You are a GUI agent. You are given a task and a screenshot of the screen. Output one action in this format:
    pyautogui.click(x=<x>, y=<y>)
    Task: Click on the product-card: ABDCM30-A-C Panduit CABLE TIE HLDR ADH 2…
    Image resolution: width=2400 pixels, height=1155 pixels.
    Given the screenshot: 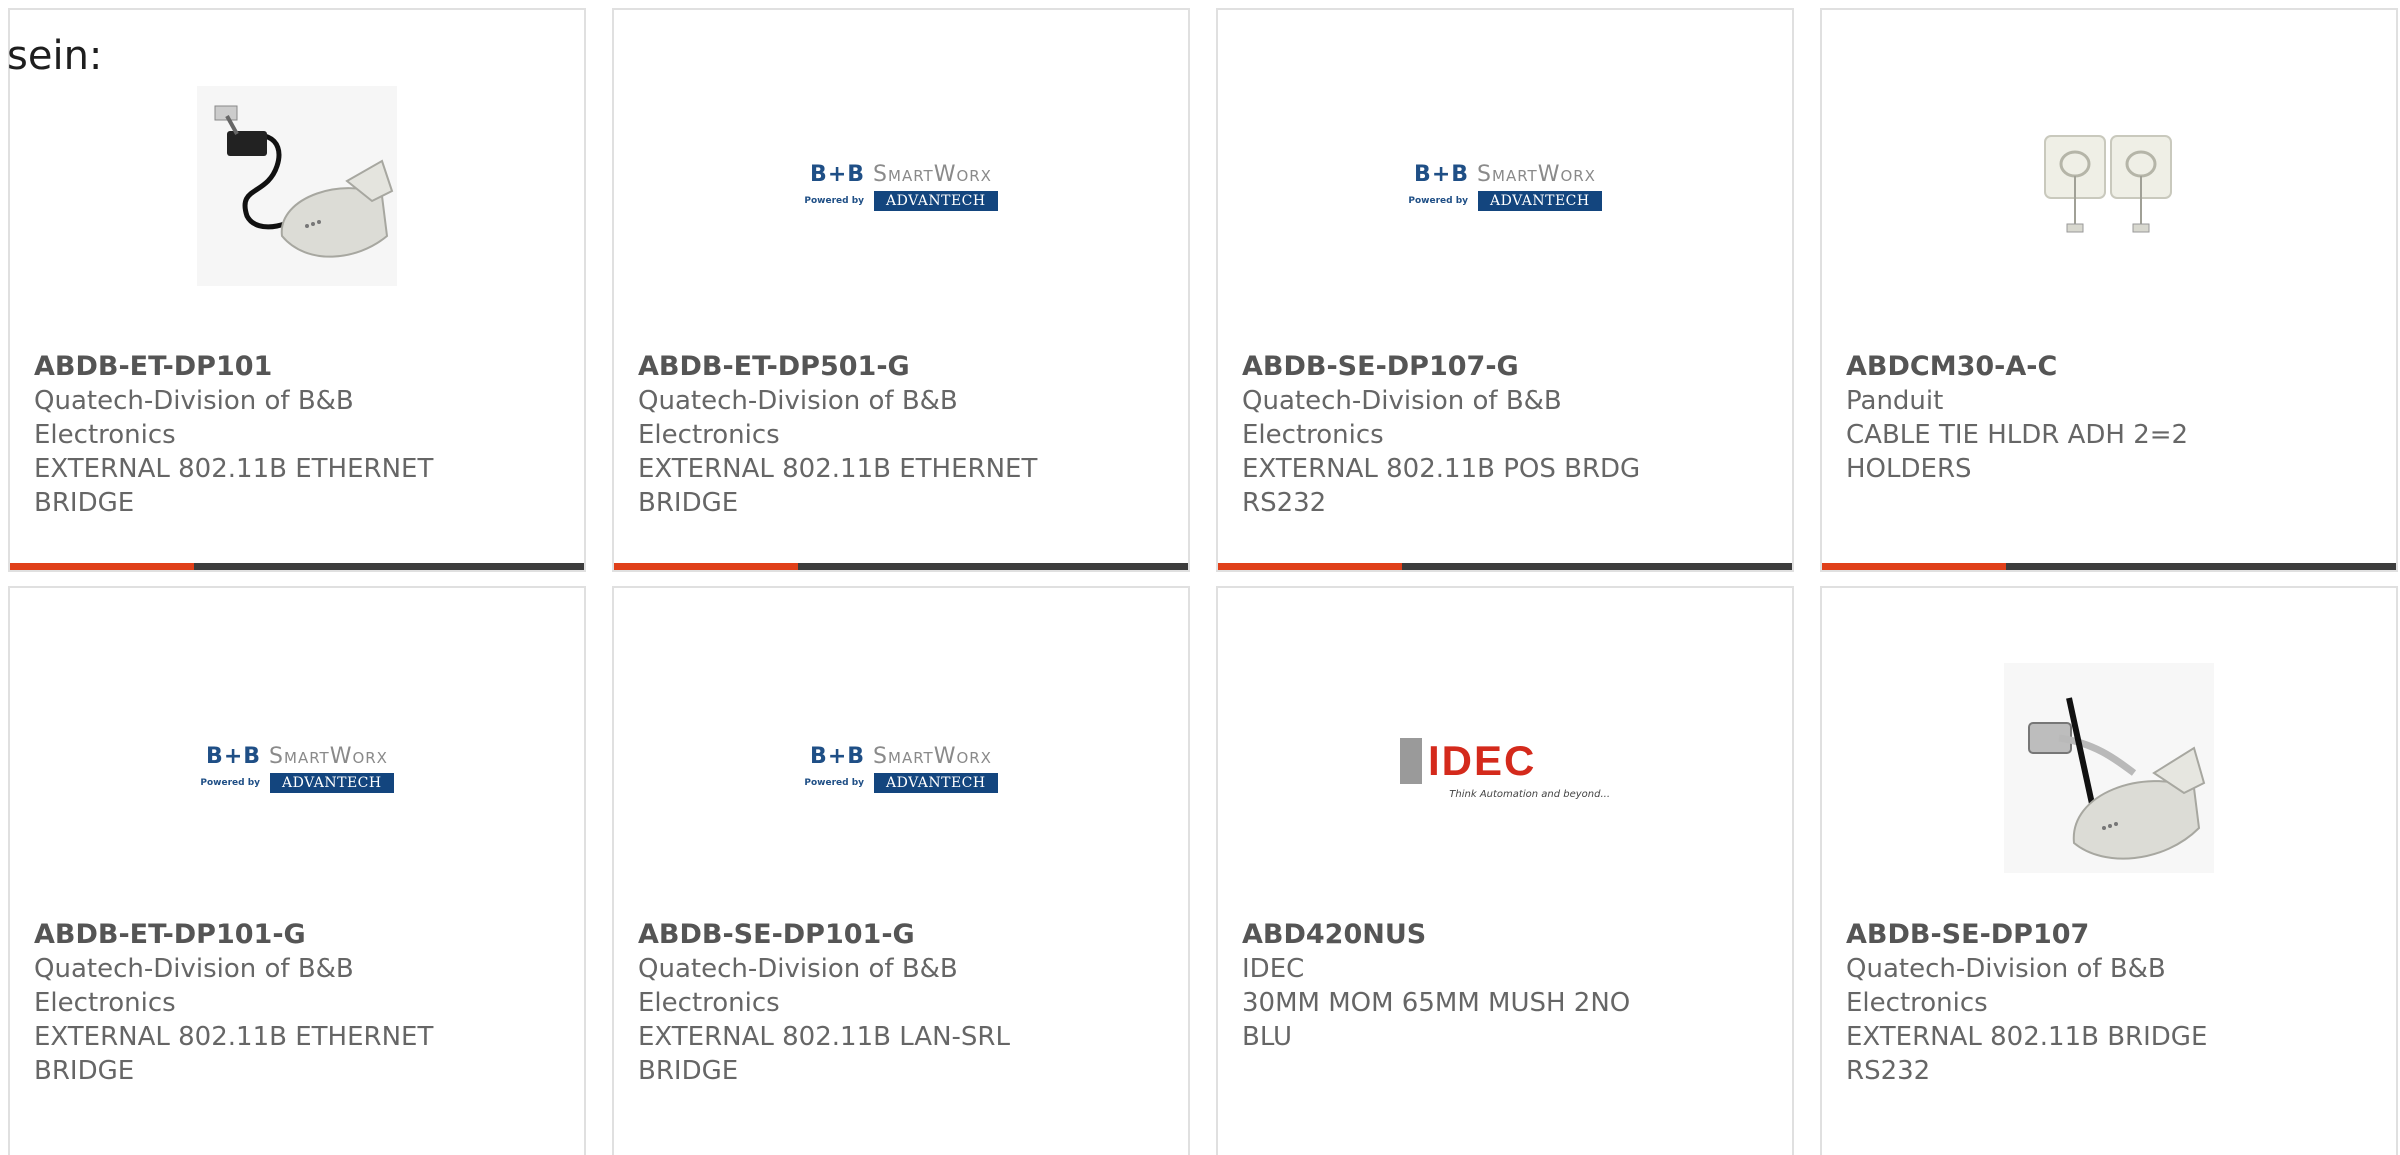 What is the action you would take?
    pyautogui.click(x=2109, y=290)
    